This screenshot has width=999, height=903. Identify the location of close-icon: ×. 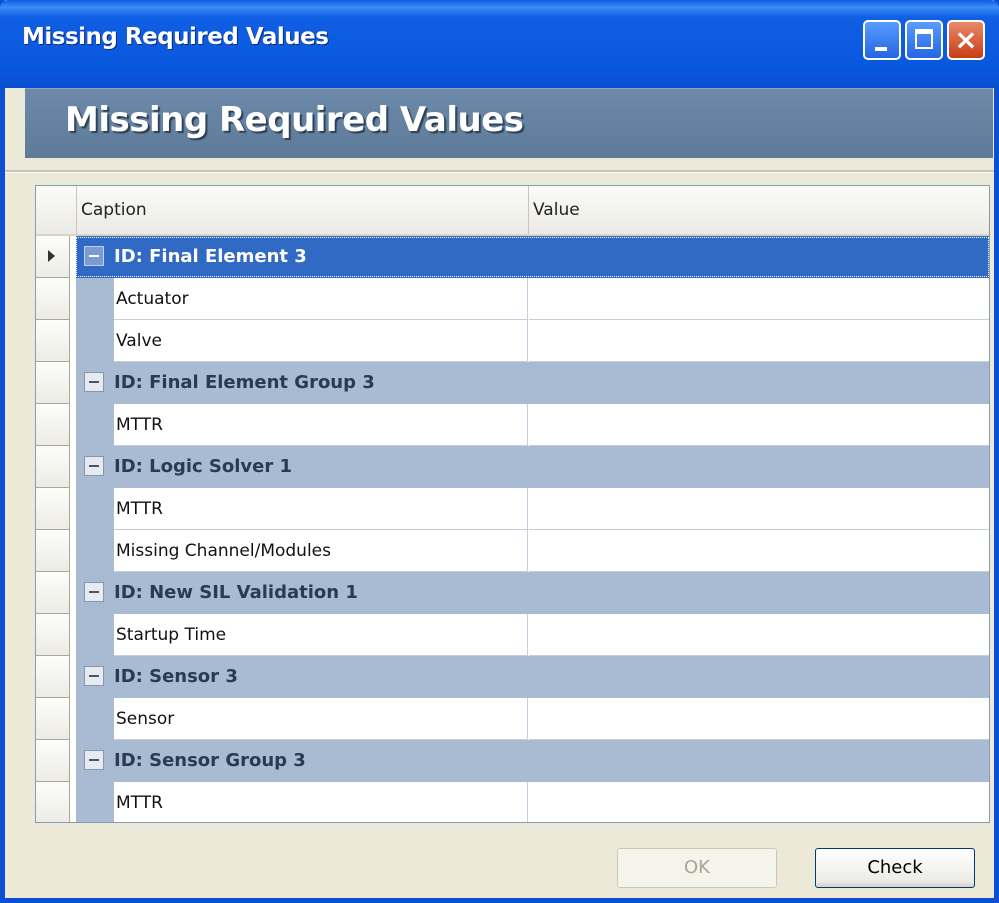
(966, 39).